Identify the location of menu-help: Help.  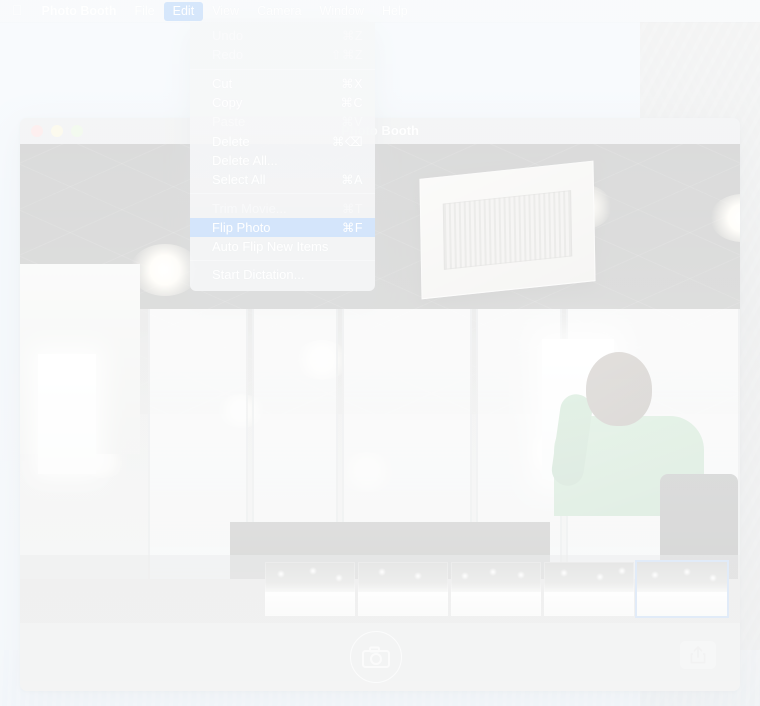
(395, 11).